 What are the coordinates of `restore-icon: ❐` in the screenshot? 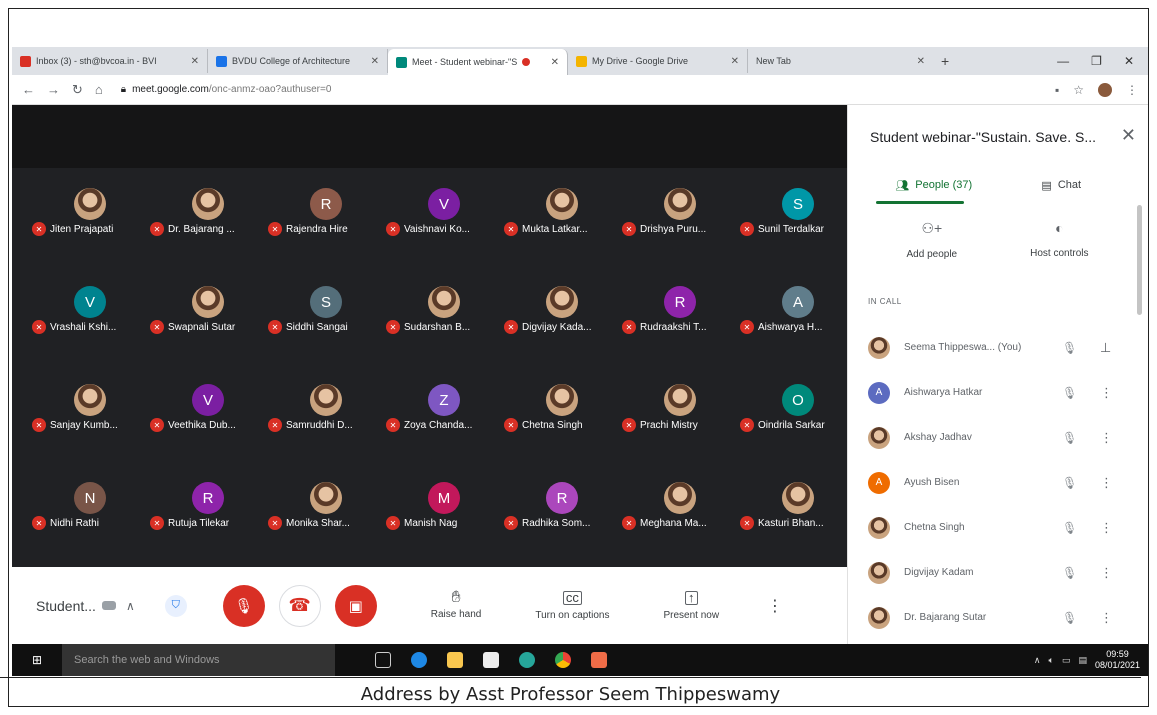 It's located at (1096, 61).